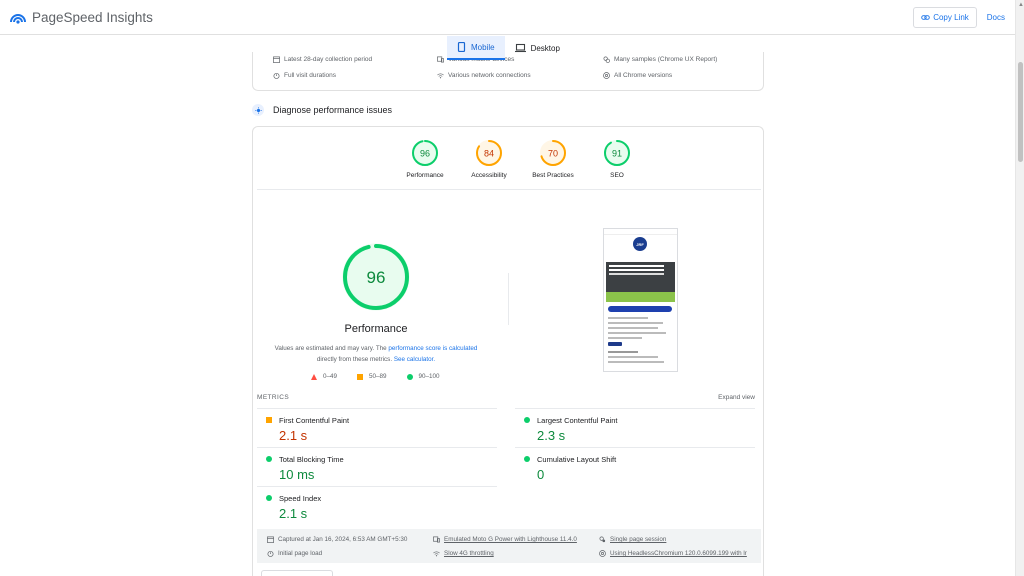  I want to click on app-header: PageSpeed Insights Copy Link Docs, so click(507, 17).